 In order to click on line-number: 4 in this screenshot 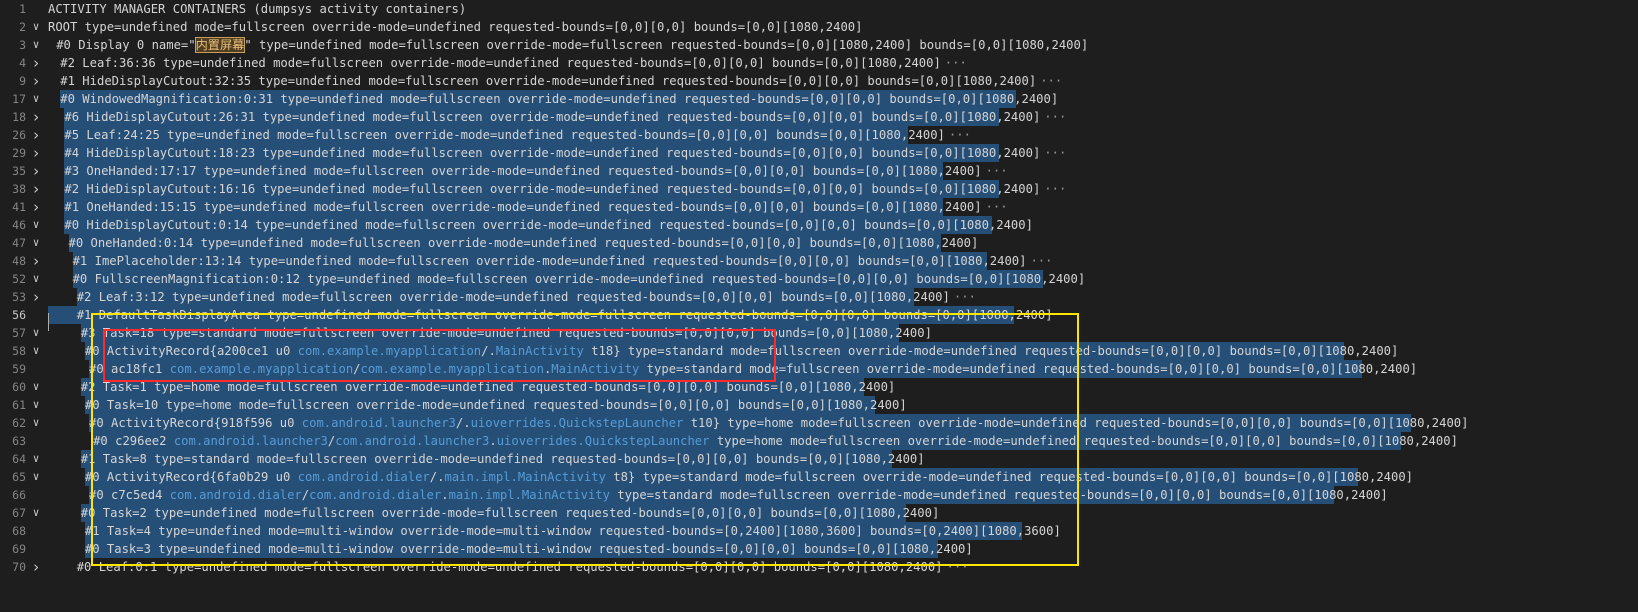, I will do `click(22, 63)`.